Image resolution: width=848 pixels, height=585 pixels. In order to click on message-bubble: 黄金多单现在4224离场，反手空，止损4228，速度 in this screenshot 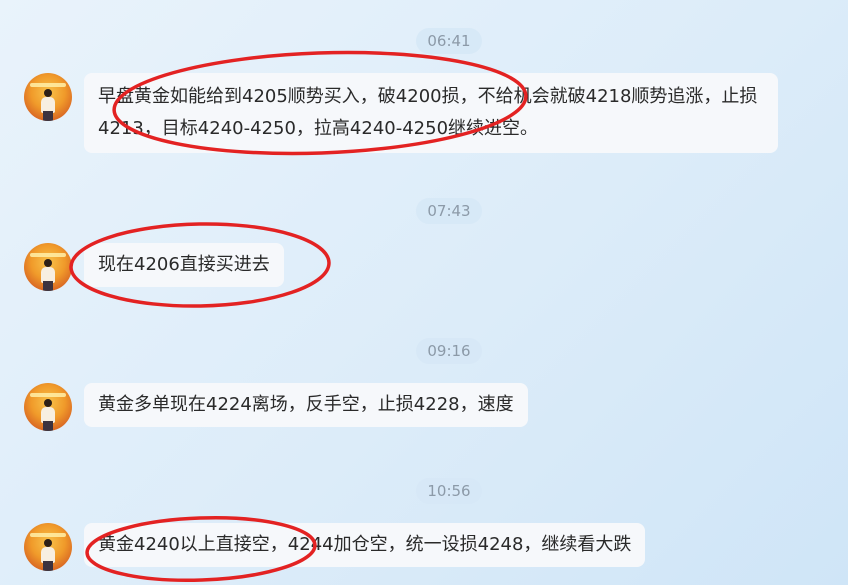, I will do `click(306, 405)`.